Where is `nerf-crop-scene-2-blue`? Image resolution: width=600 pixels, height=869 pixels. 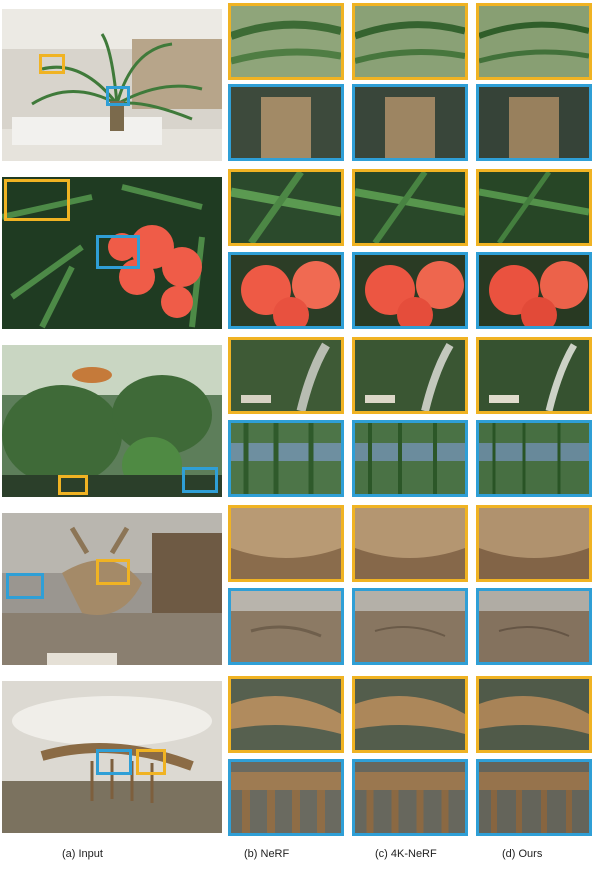 nerf-crop-scene-2-blue is located at coordinates (286, 290).